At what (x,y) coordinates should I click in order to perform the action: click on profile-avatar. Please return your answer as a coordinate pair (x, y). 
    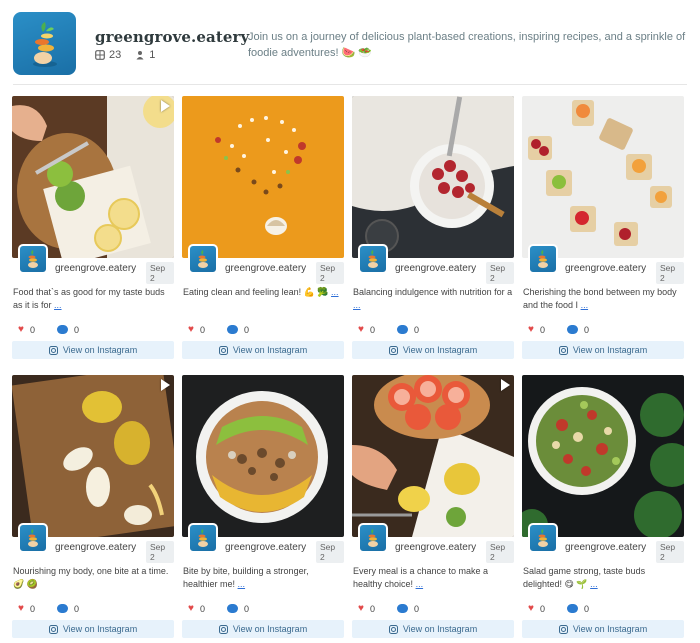
    Looking at the image, I should click on (44, 43).